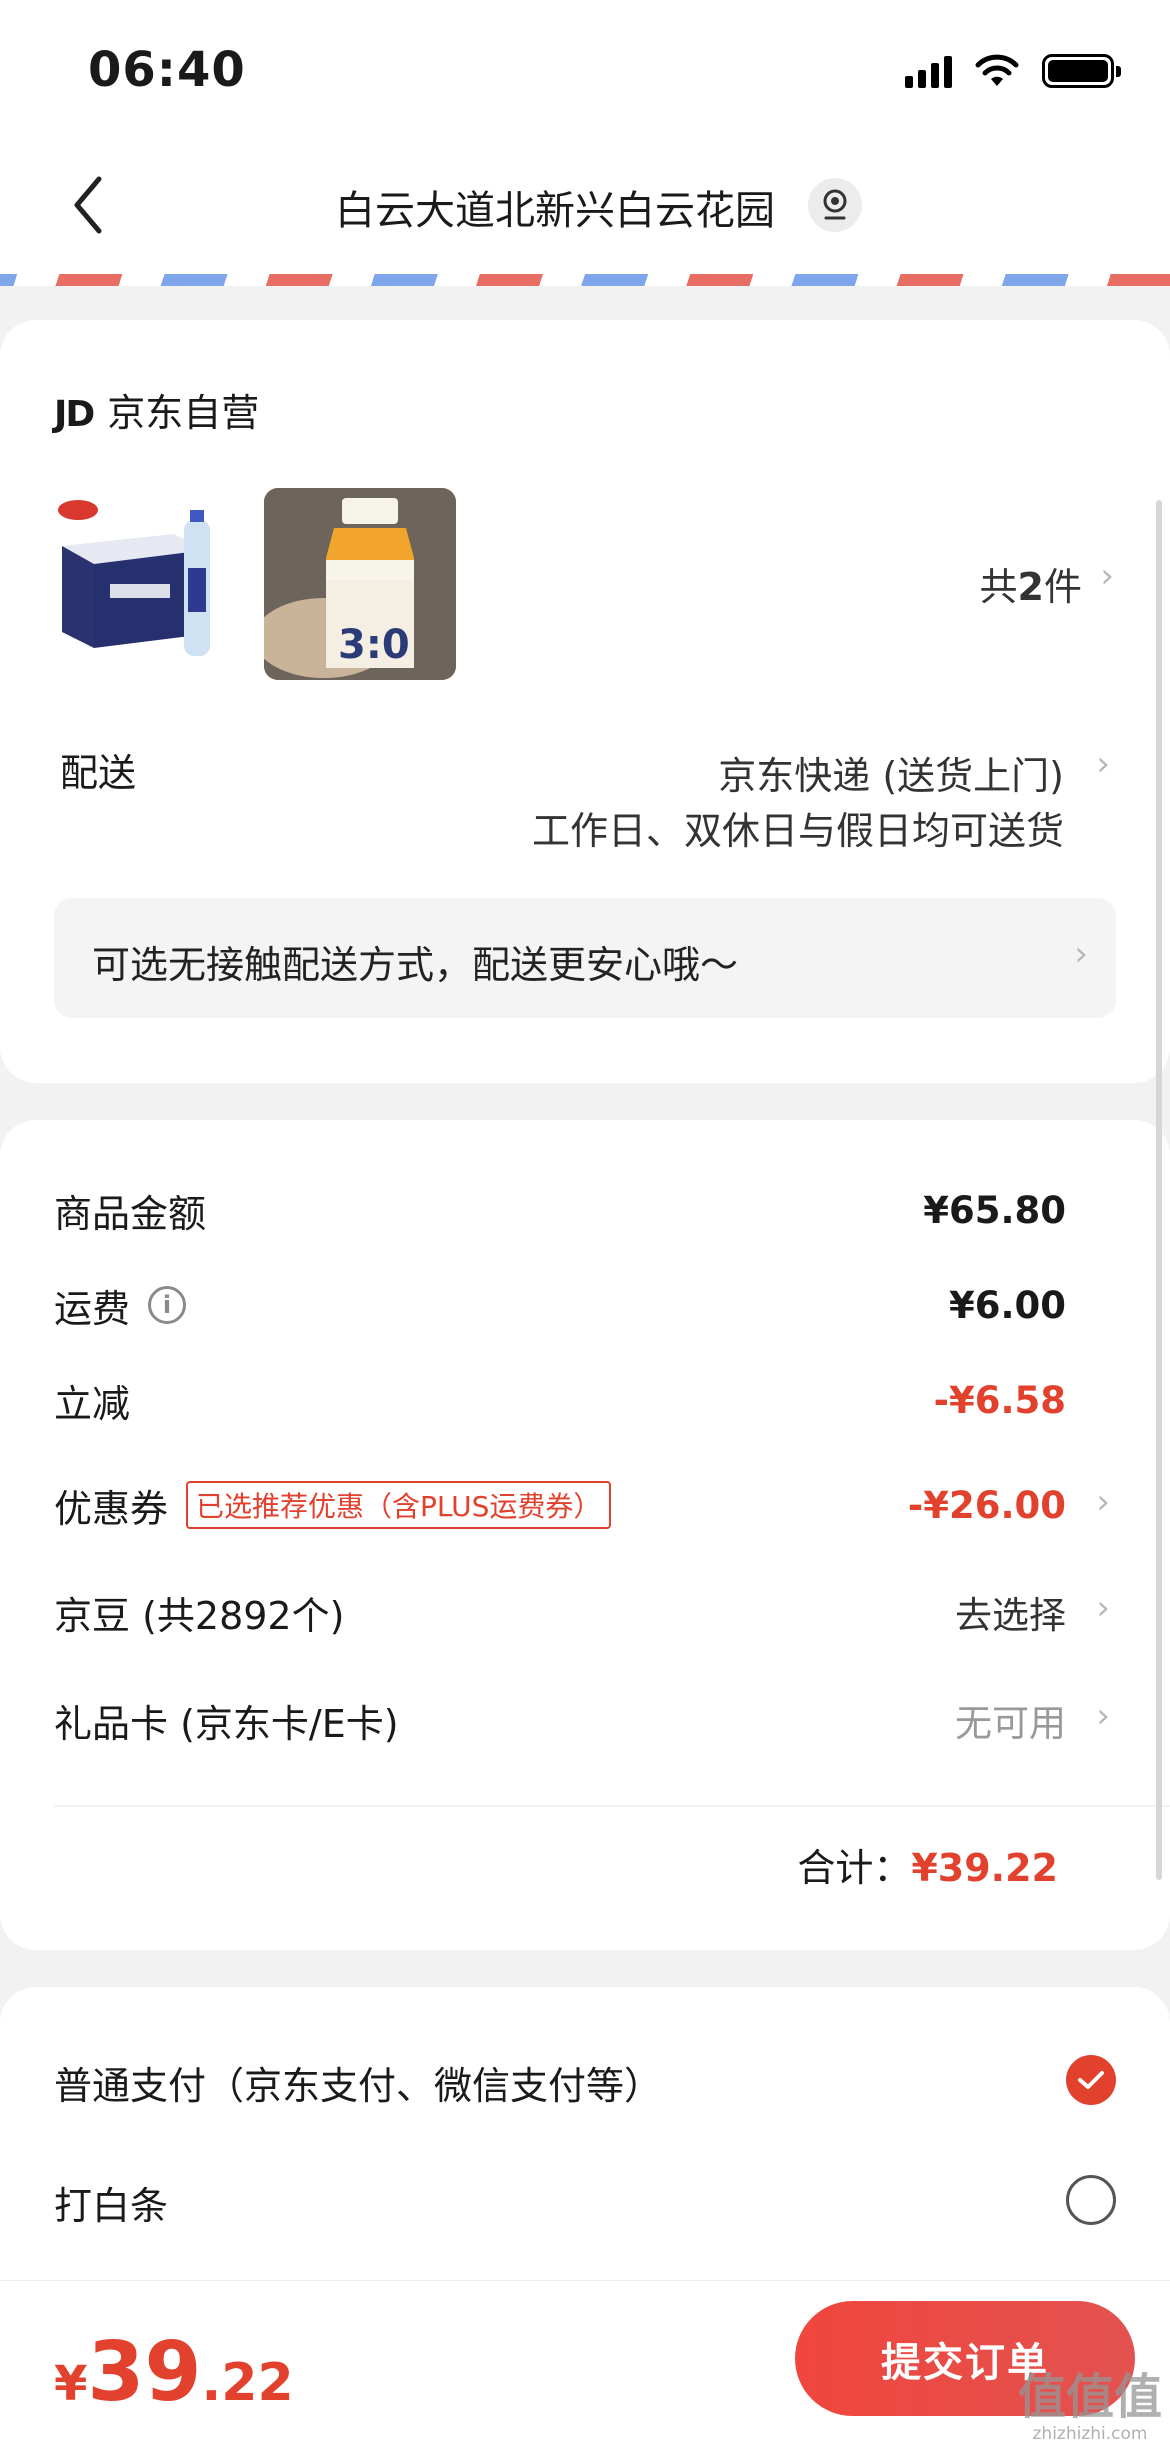 This screenshot has height=2455, width=1170. I want to click on address-title: 白云大道北新兴白云花园, so click(585, 207).